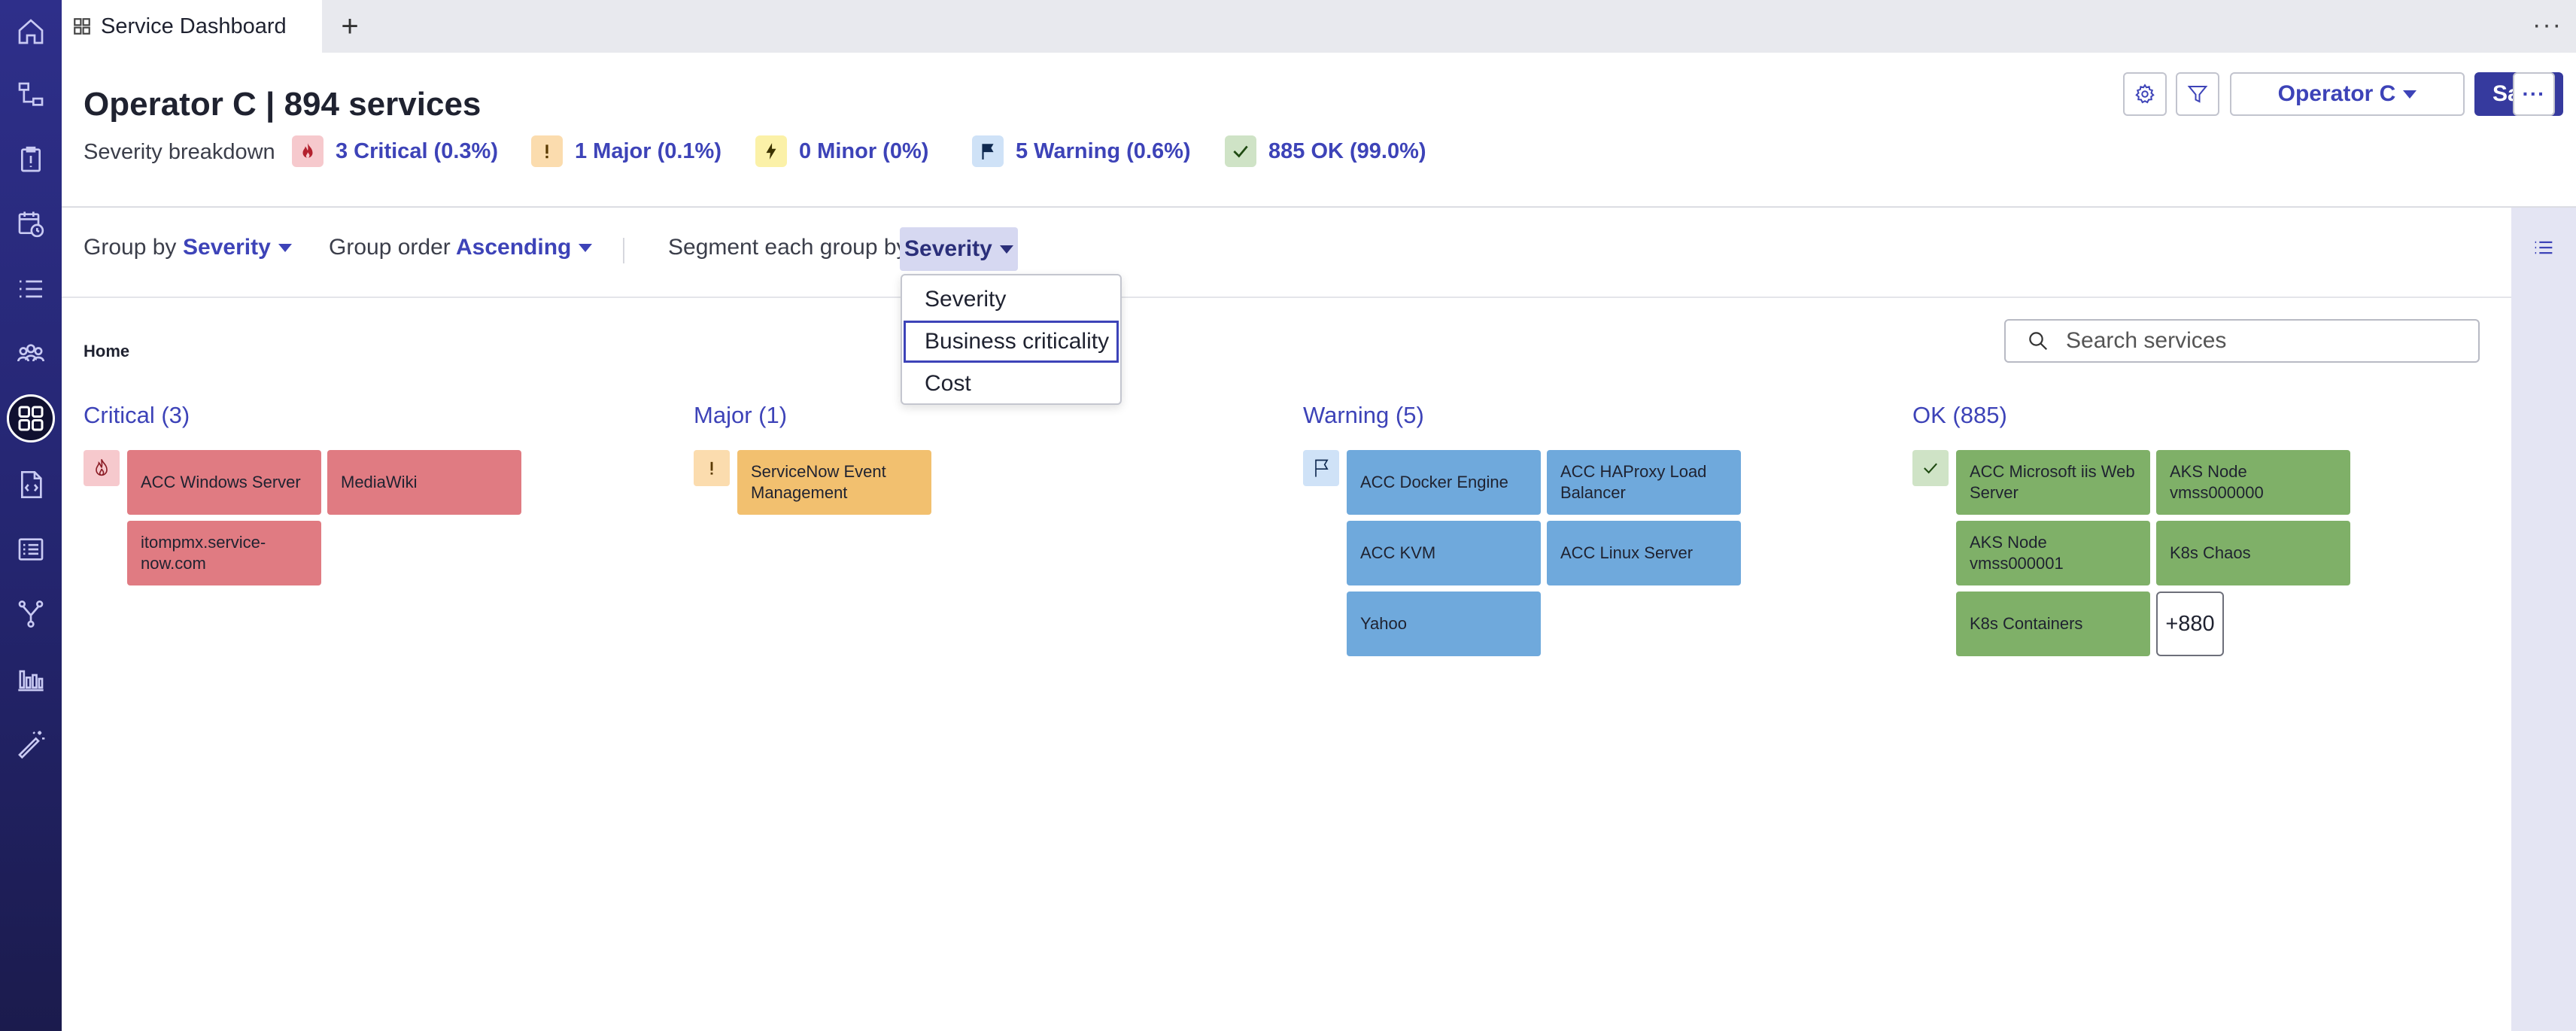 The width and height of the screenshot is (2576, 1031). Describe the element at coordinates (1644, 482) in the screenshot. I see `service-tile: ACC HAProxy Load Balancer` at that location.